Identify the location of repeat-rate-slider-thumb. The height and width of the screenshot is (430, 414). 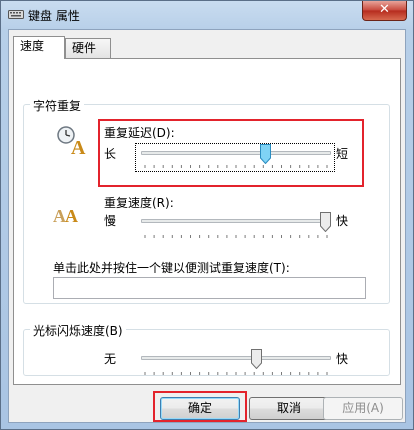
(325, 222).